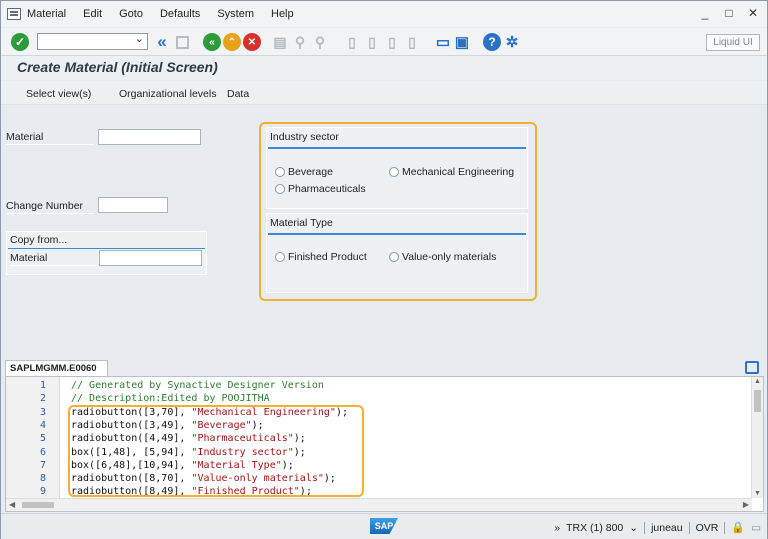  Describe the element at coordinates (14, 14) in the screenshot. I see `app-menu-icon` at that location.